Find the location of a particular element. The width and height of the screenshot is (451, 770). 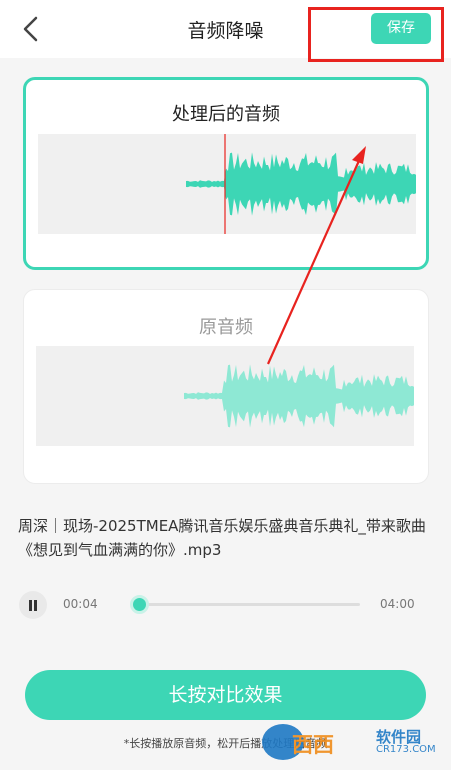

processed-waveform is located at coordinates (227, 184).